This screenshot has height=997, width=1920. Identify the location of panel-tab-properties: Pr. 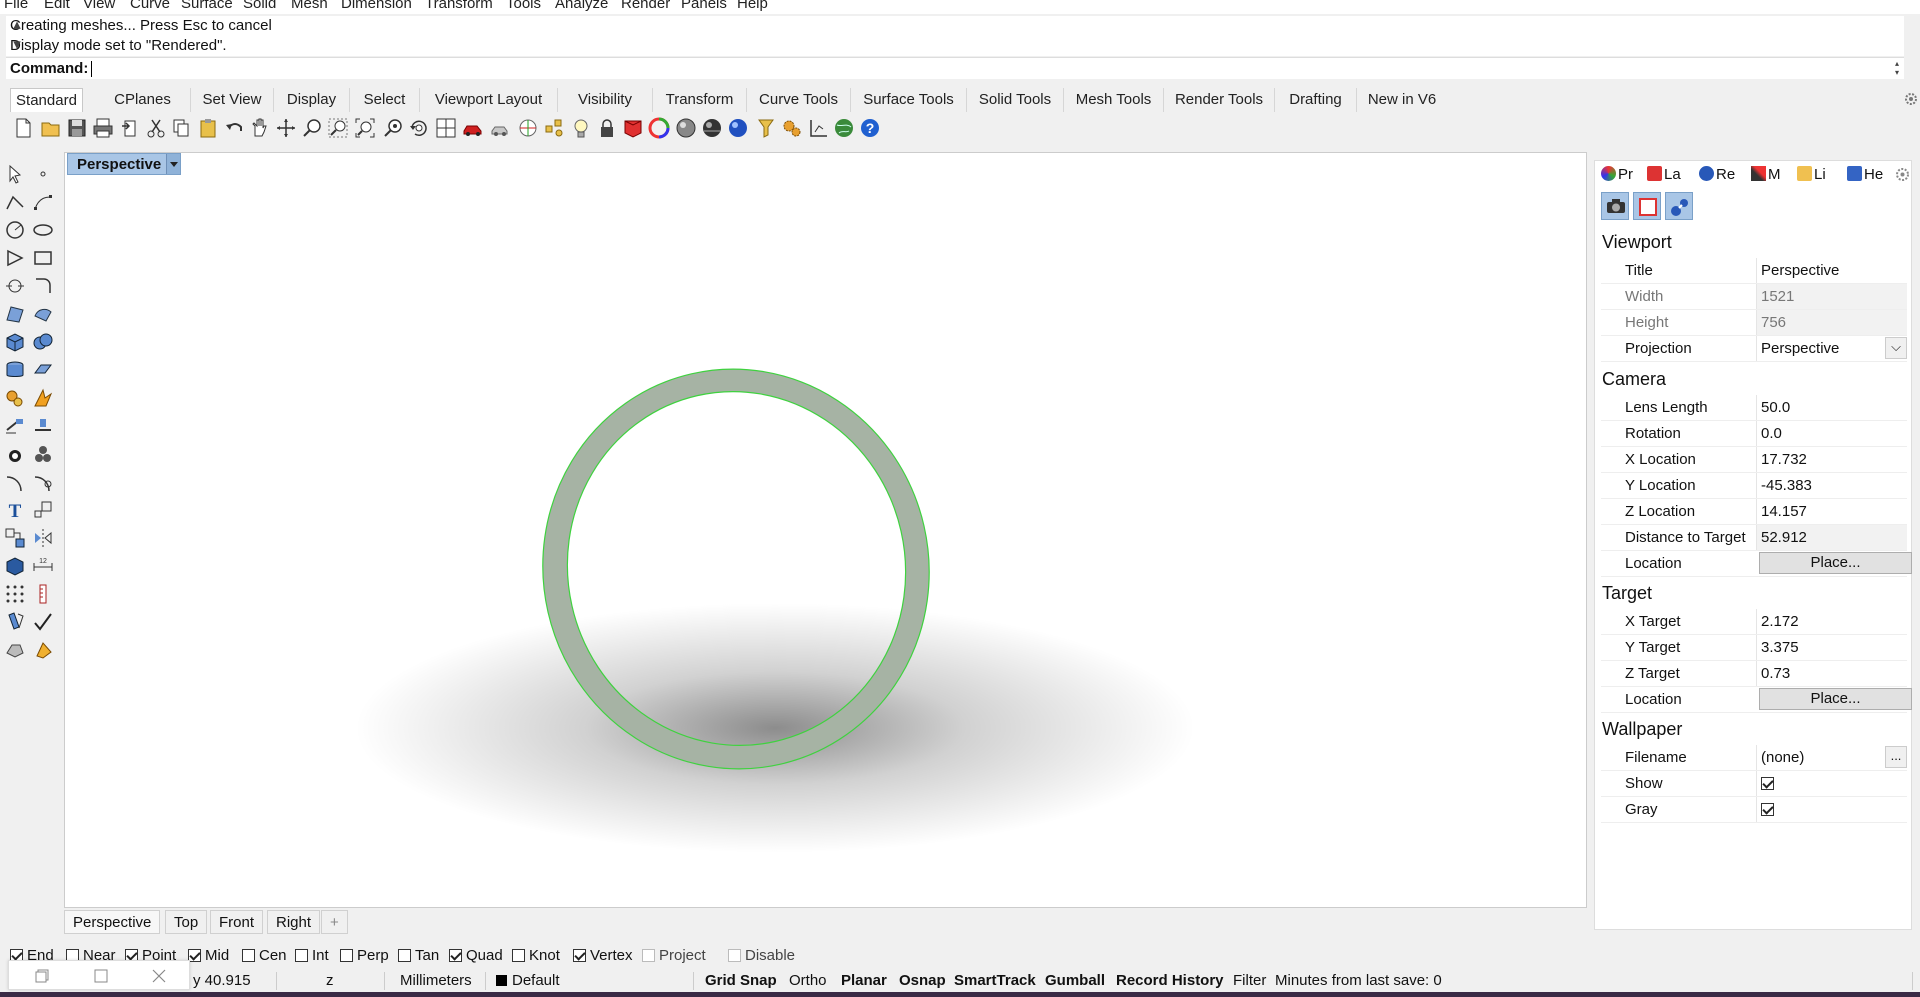
(1617, 175).